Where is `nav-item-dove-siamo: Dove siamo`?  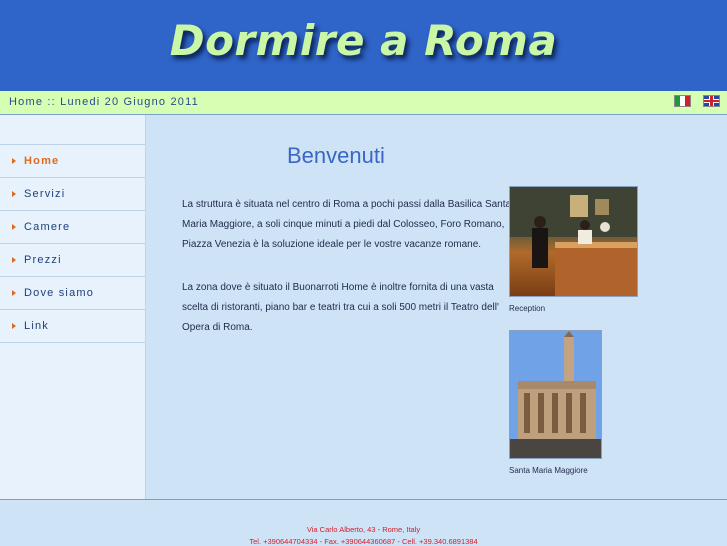 nav-item-dove-siamo: Dove siamo is located at coordinates (72, 293).